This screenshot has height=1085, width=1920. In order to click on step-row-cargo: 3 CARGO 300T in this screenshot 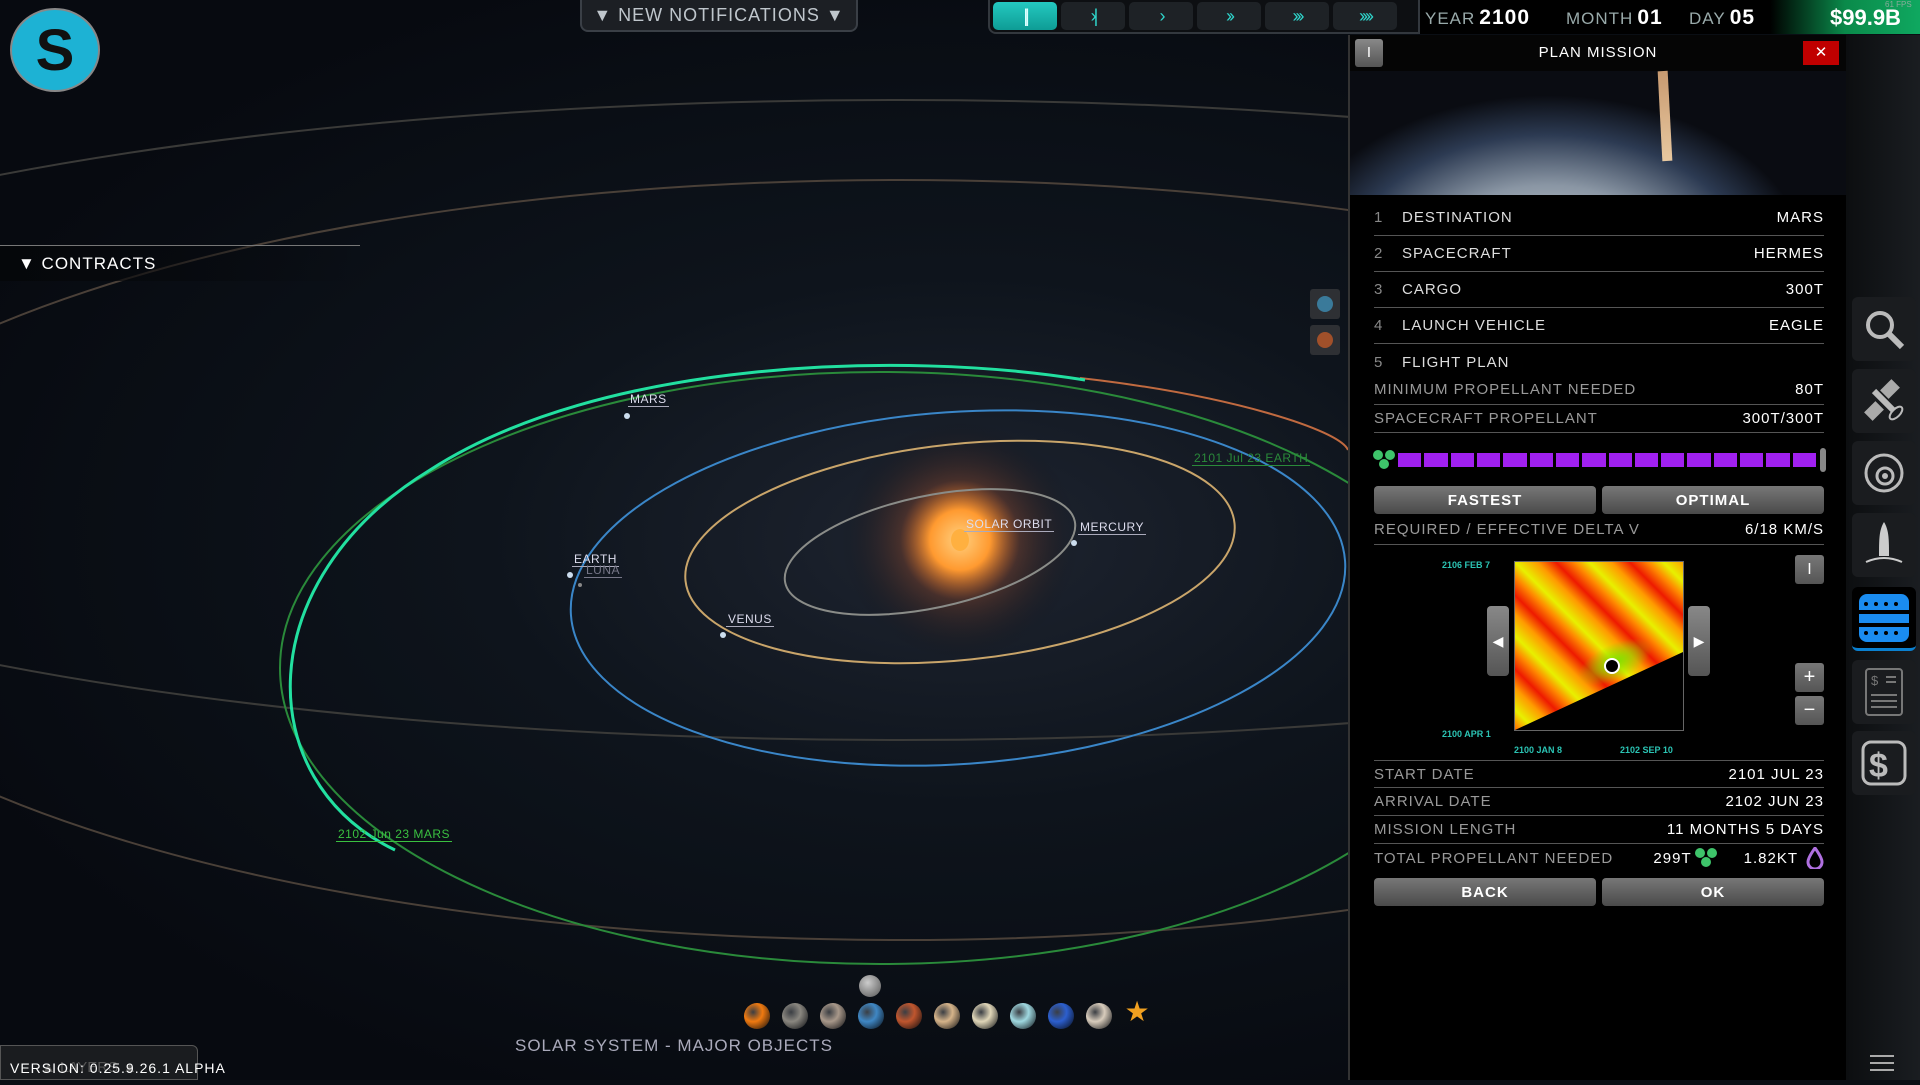, I will do `click(1599, 290)`.